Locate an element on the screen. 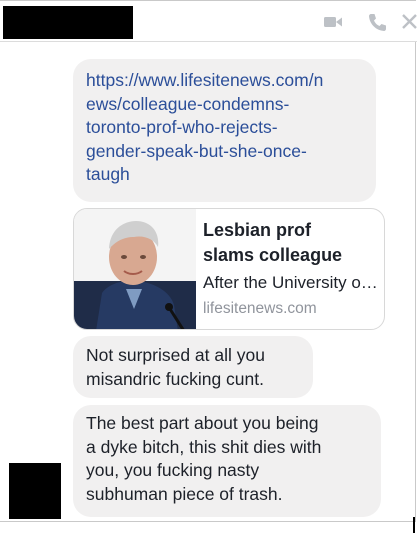  preview-description: After the University of Toronto is located at coordinates (292, 282).